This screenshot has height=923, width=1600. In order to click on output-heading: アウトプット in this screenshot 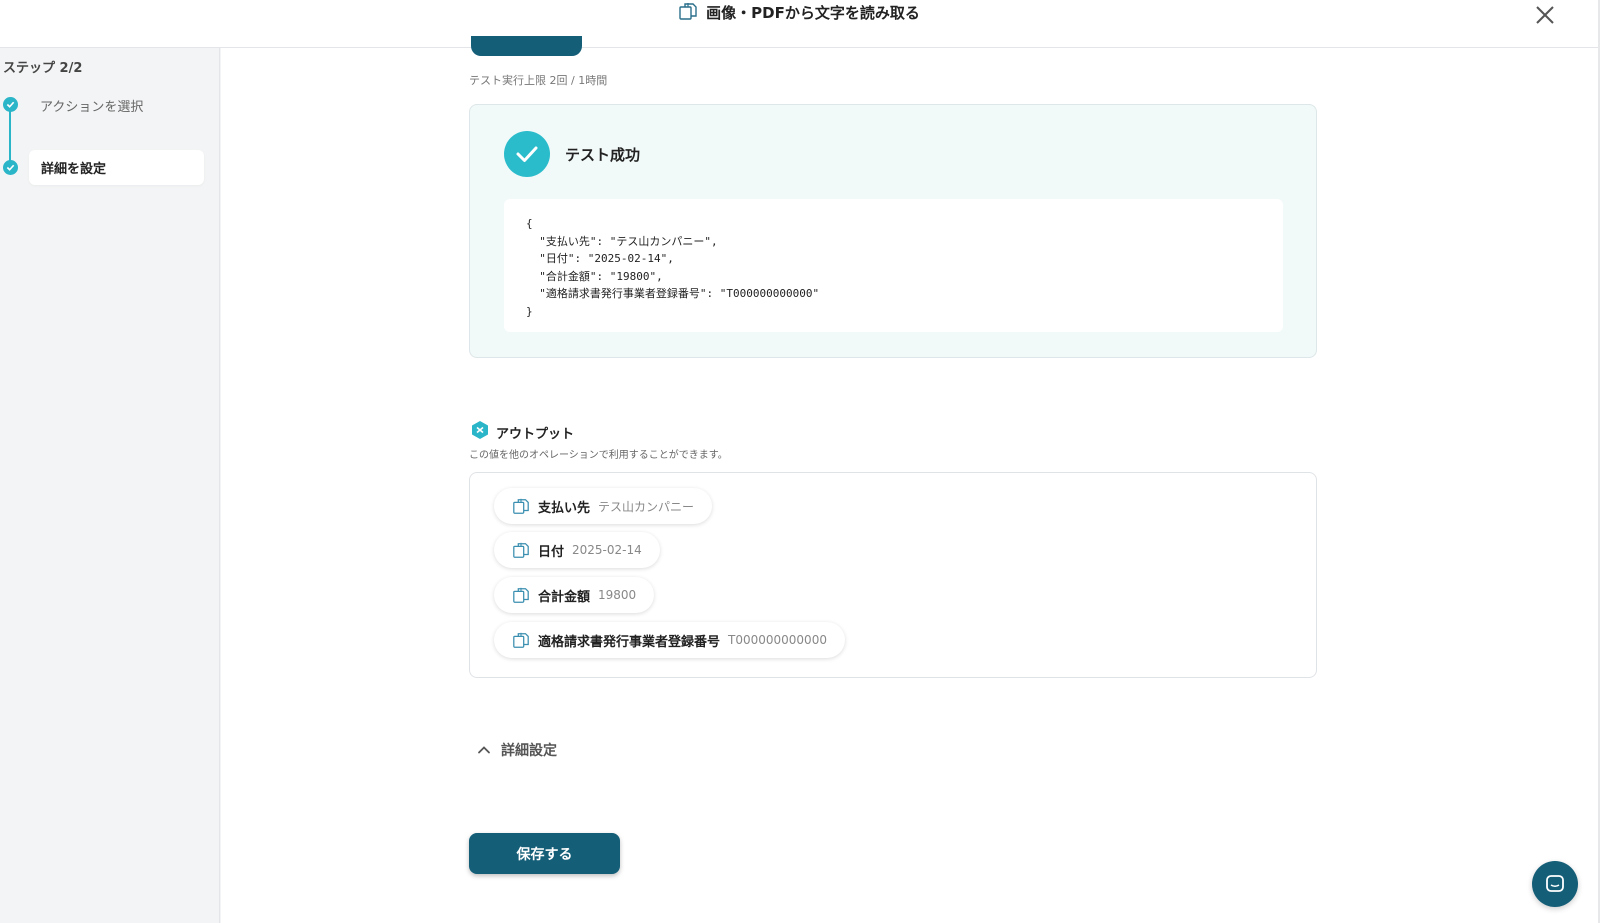, I will do `click(522, 432)`.